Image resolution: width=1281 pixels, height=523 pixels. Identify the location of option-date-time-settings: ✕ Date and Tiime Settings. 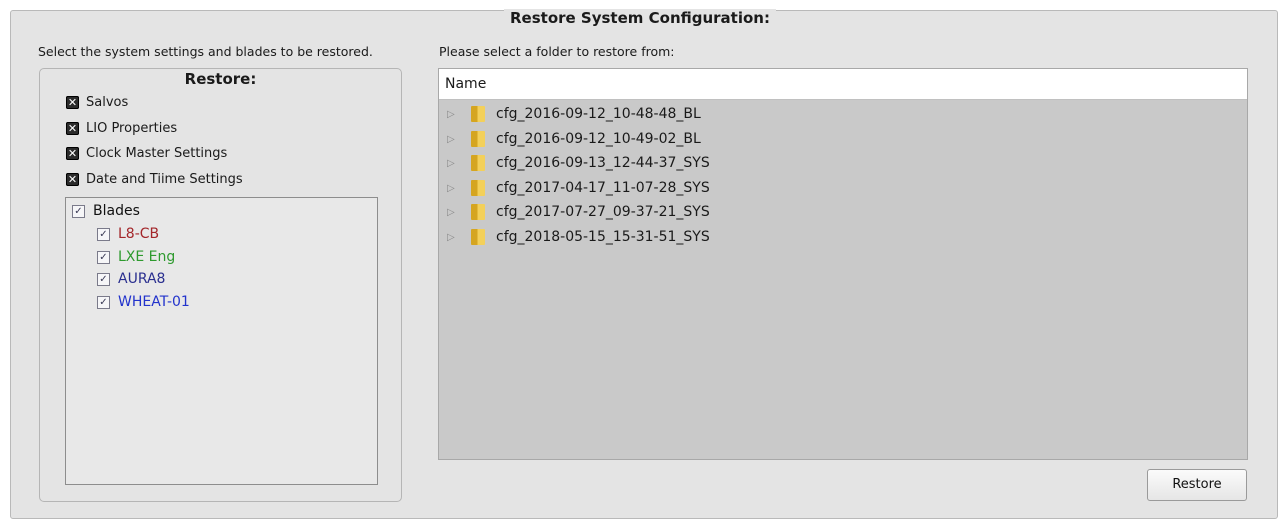
(154, 179).